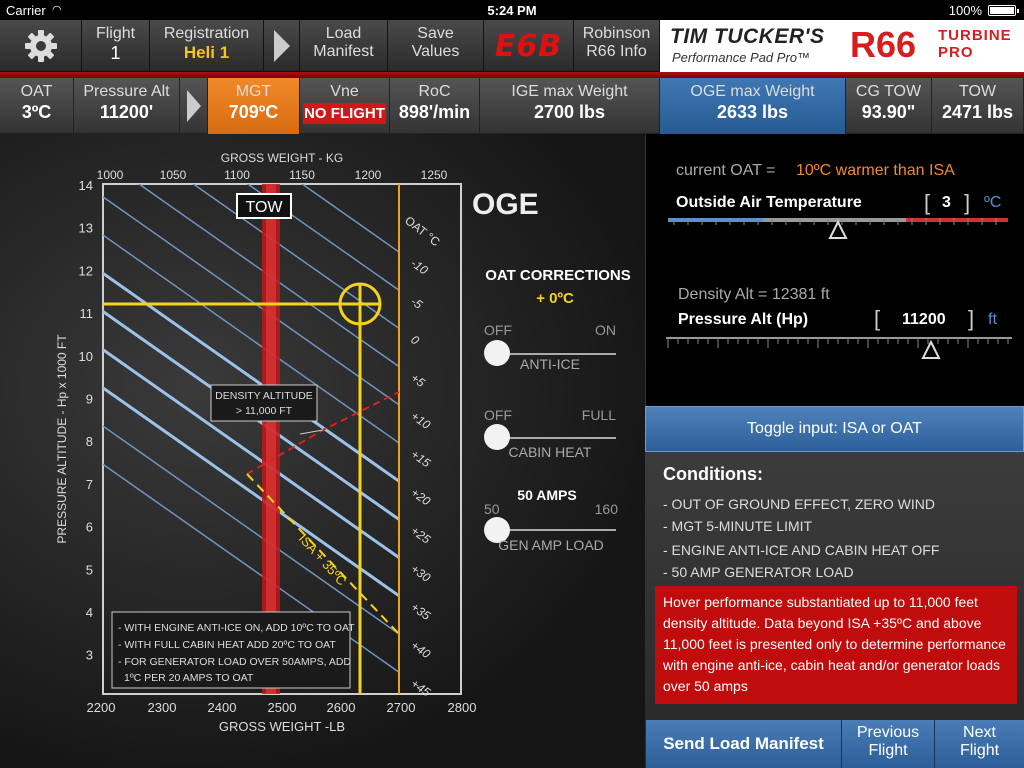 This screenshot has width=1024, height=768. What do you see at coordinates (41, 46) in the screenshot?
I see `settings-button` at bounding box center [41, 46].